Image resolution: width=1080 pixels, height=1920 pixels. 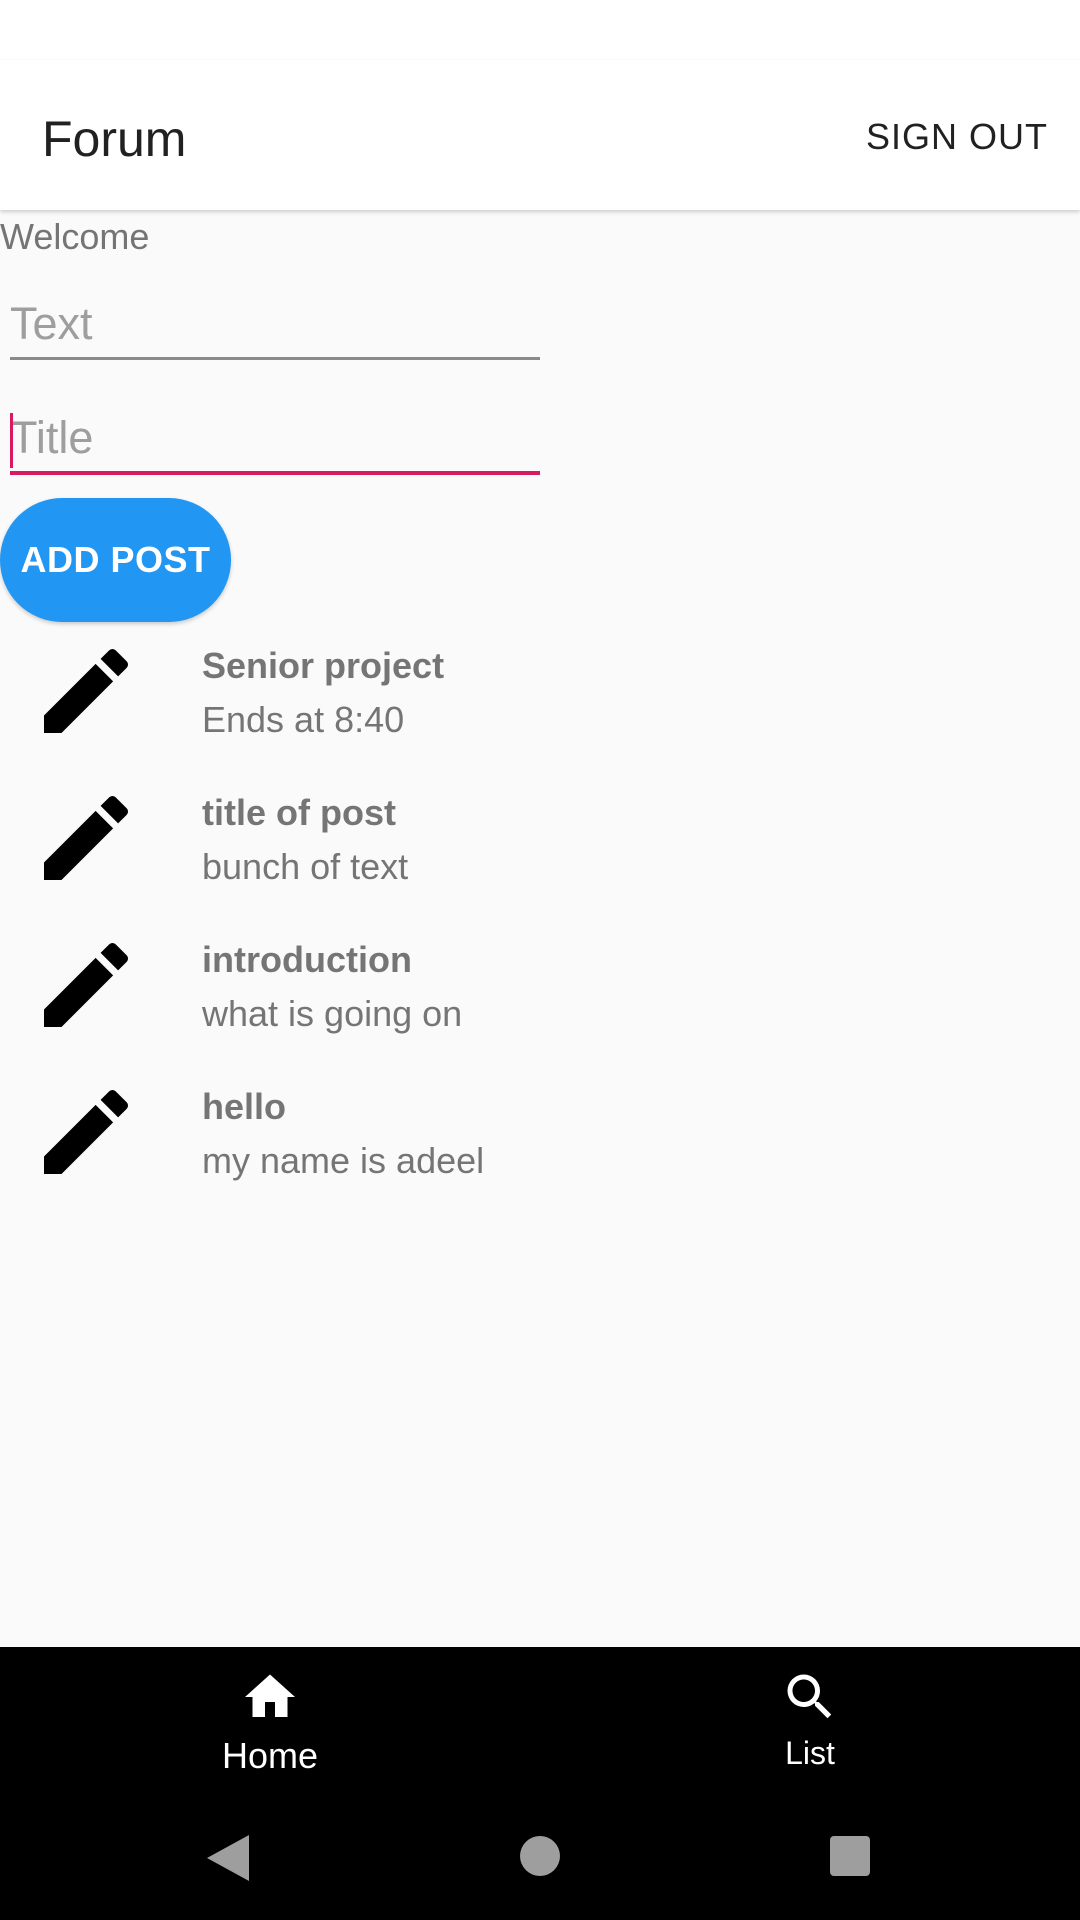 I want to click on nav-home: Home, so click(x=270, y=1723).